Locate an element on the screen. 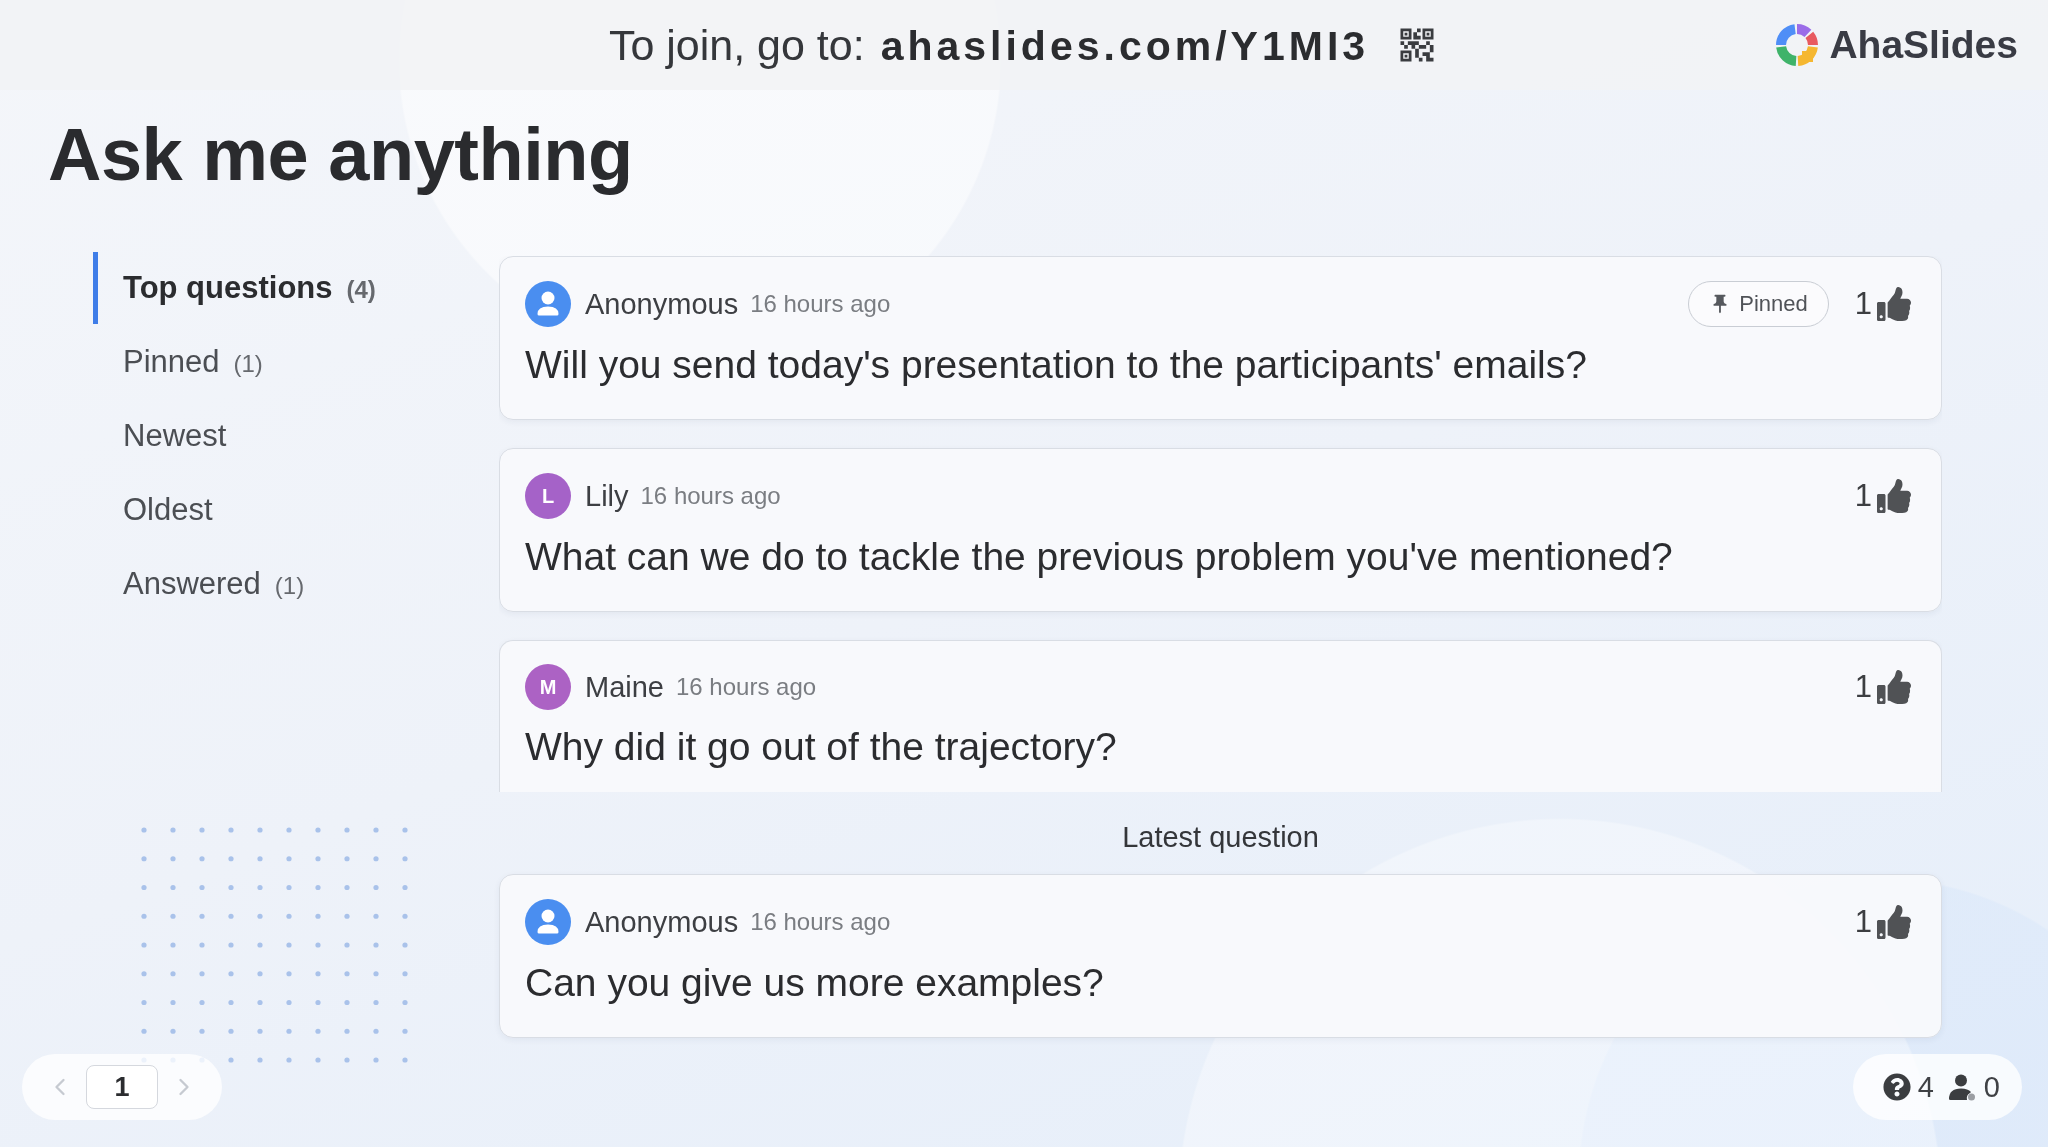 Image resolution: width=2048 pixels, height=1147 pixels. question-count: 4 is located at coordinates (1925, 1087).